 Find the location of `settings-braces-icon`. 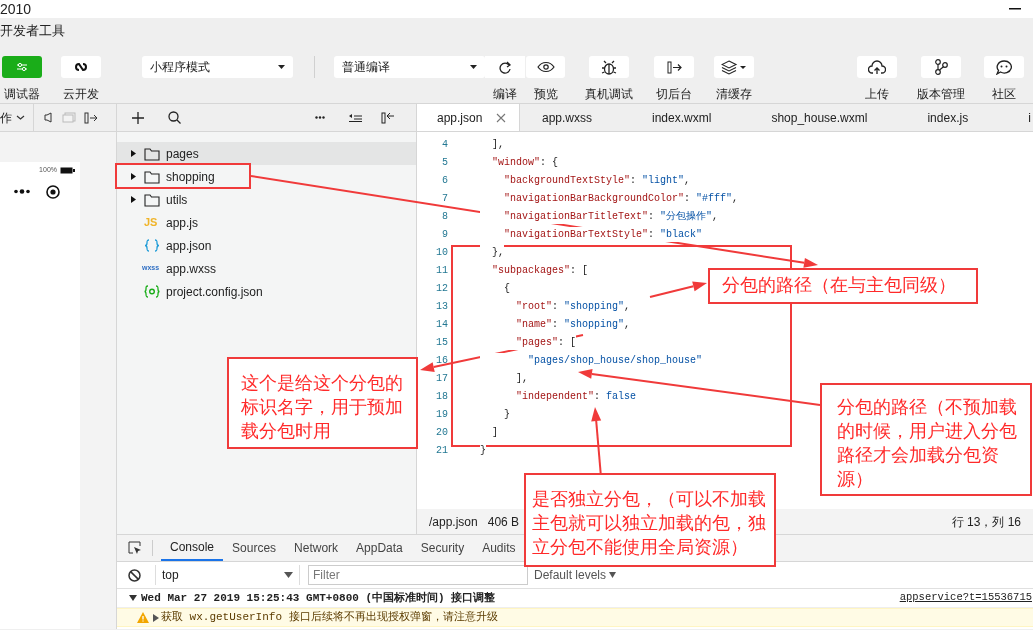

settings-braces-icon is located at coordinates (152, 291).